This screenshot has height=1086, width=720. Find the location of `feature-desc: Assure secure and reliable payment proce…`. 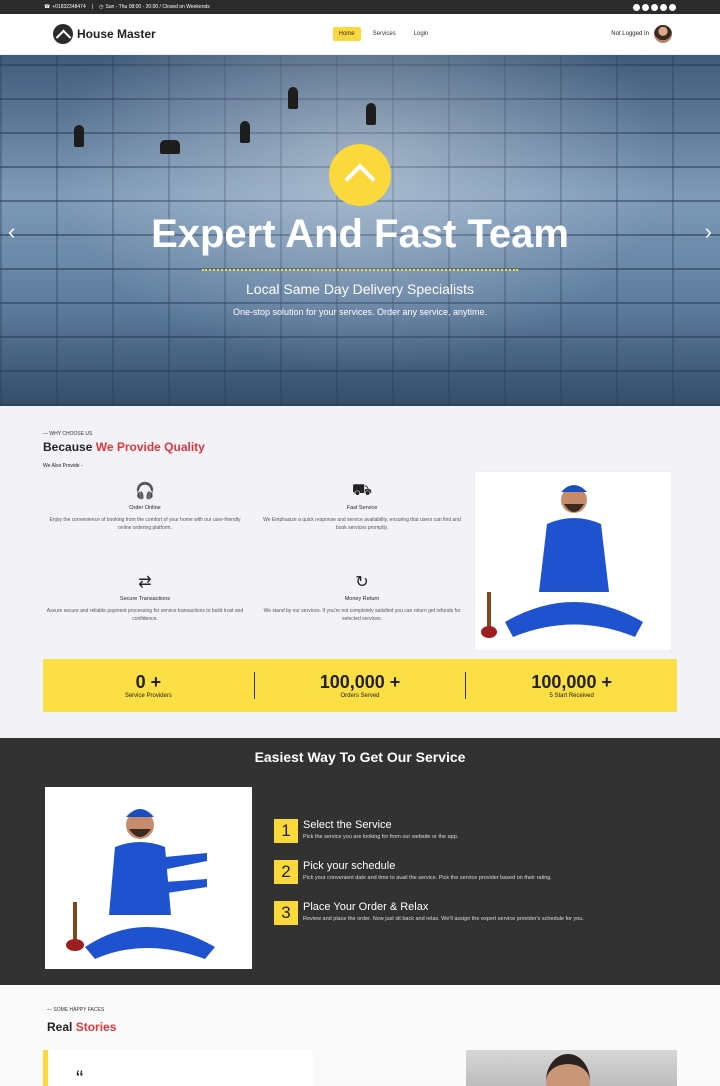

feature-desc: Assure secure and reliable payment proce… is located at coordinates (145, 615).